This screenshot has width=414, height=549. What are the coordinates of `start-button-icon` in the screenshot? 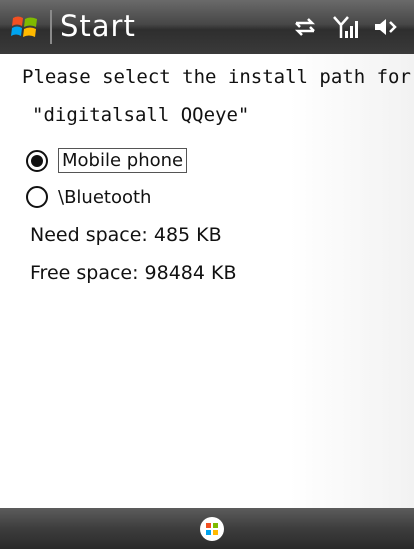 It's located at (212, 529).